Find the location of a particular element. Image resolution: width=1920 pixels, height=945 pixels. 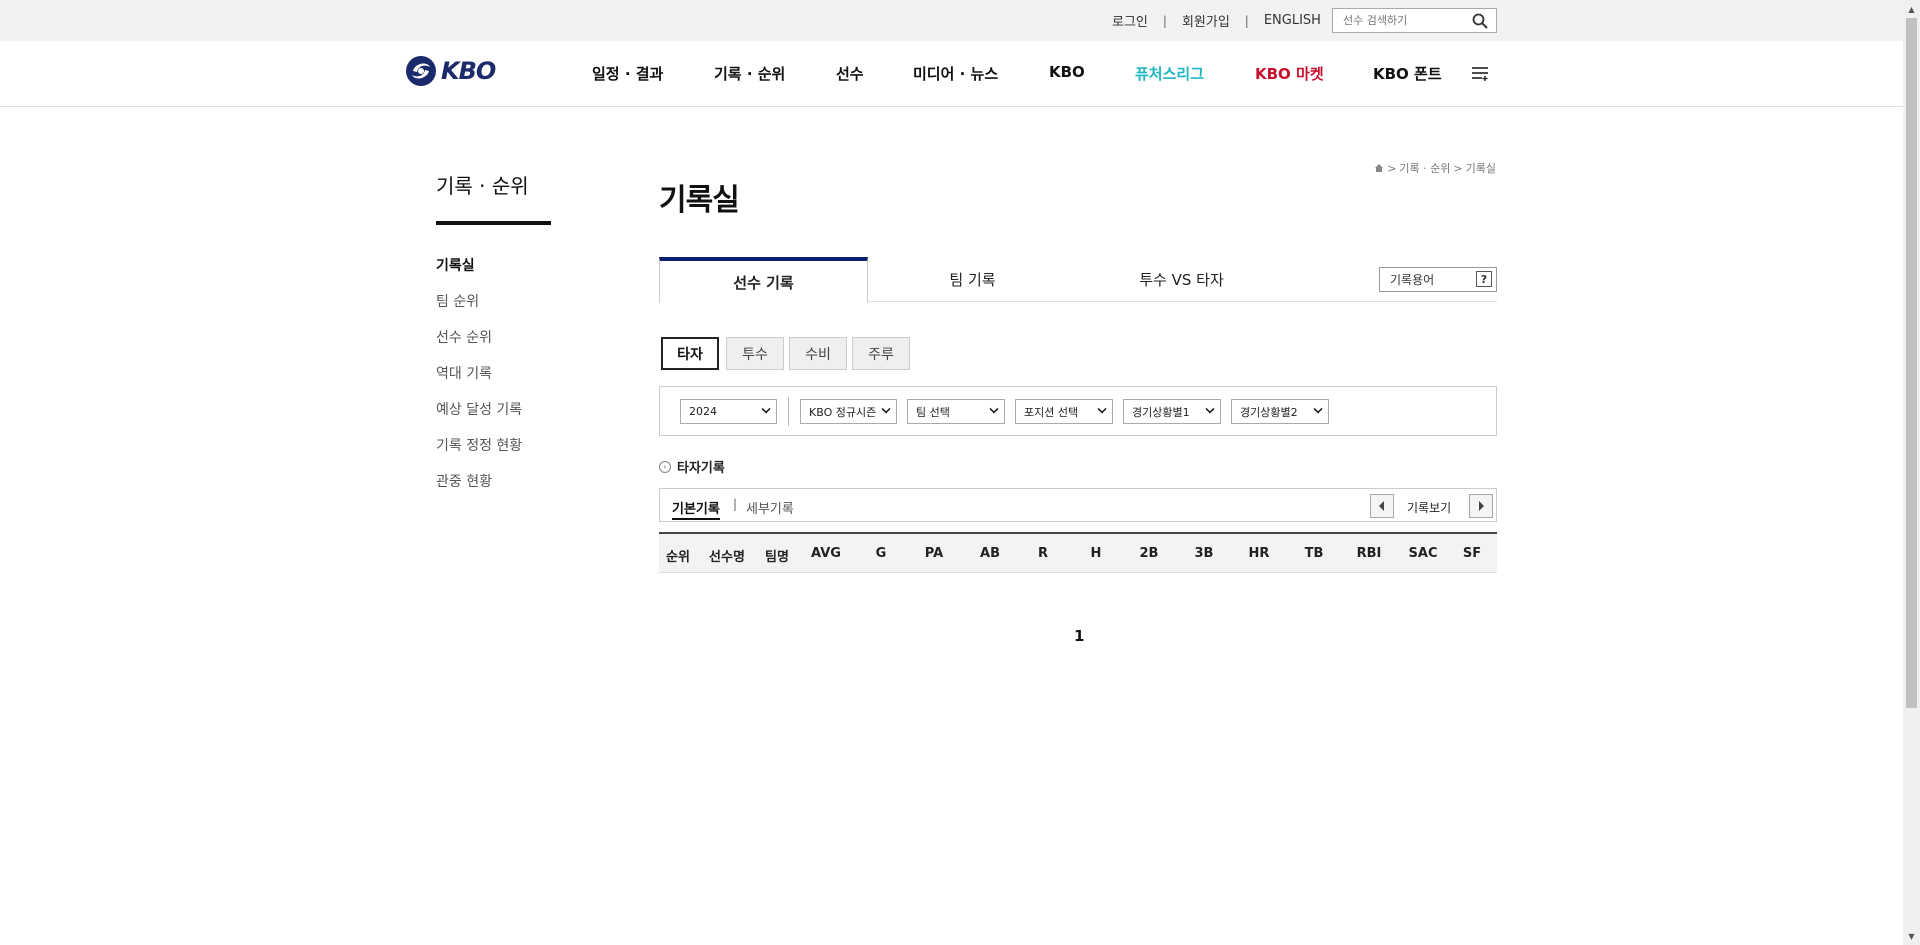

utility-bar: 로그인 | 회원가입 | ENGLISH is located at coordinates (951, 20).